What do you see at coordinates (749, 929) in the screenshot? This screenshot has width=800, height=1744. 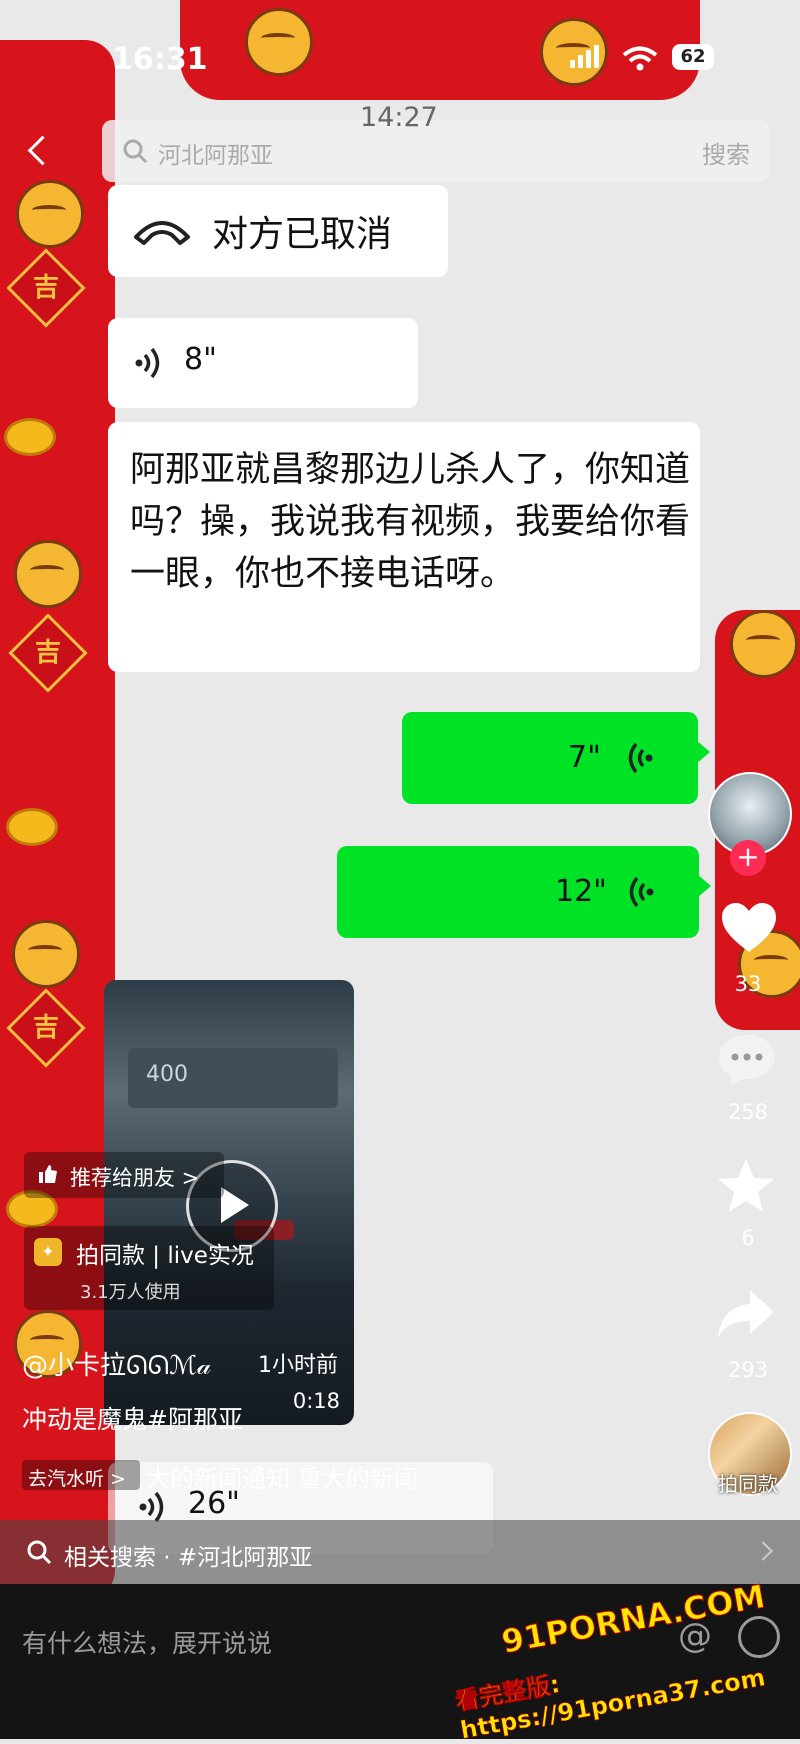 I see `heart-icon` at bounding box center [749, 929].